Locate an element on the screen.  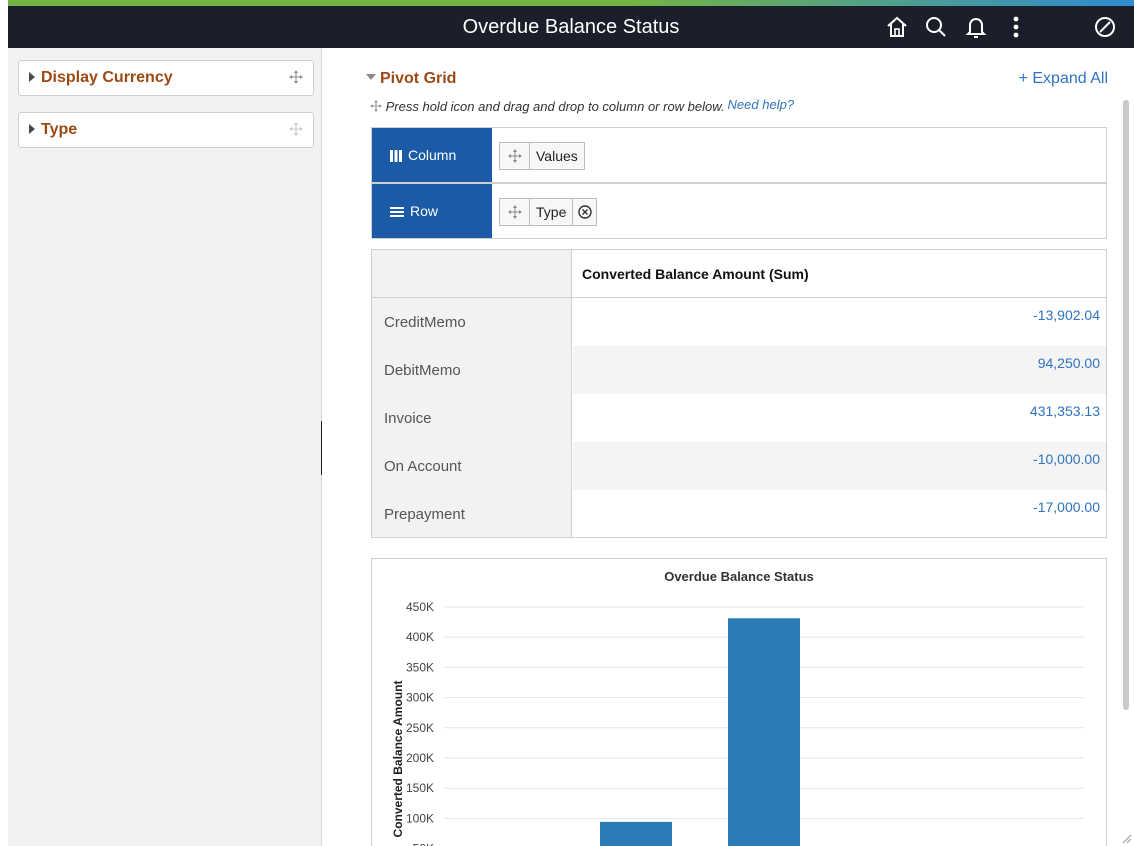
y-tick-label: 250K is located at coordinates (420, 728).